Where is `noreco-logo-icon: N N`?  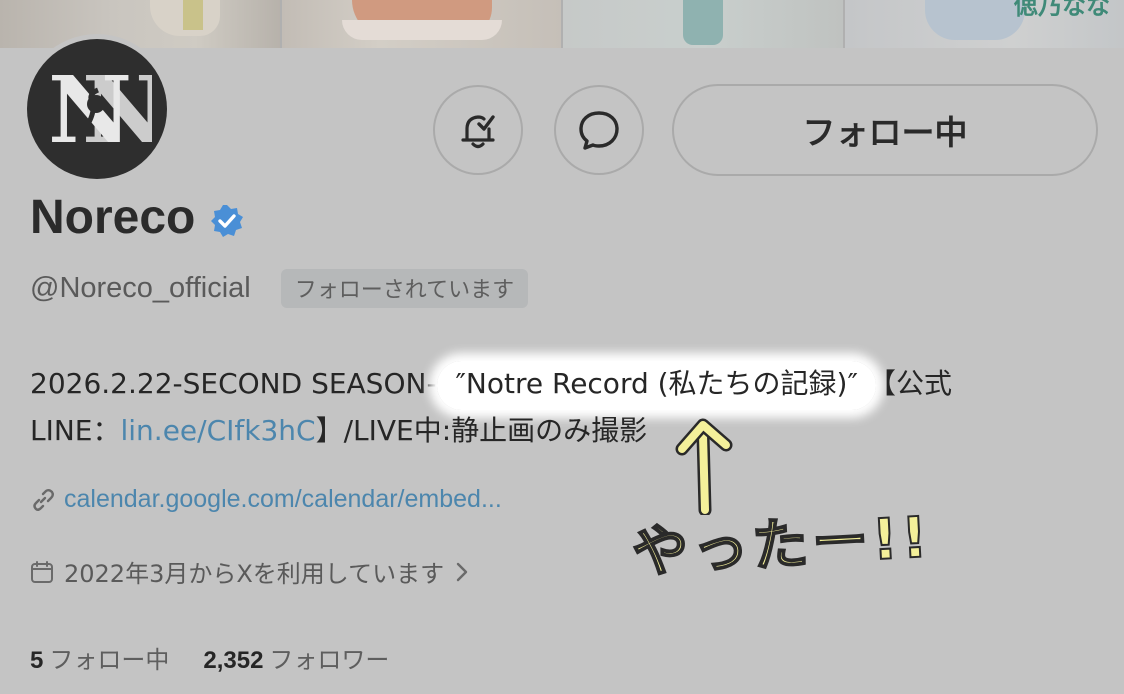
noreco-logo-icon: N N is located at coordinates (97, 109).